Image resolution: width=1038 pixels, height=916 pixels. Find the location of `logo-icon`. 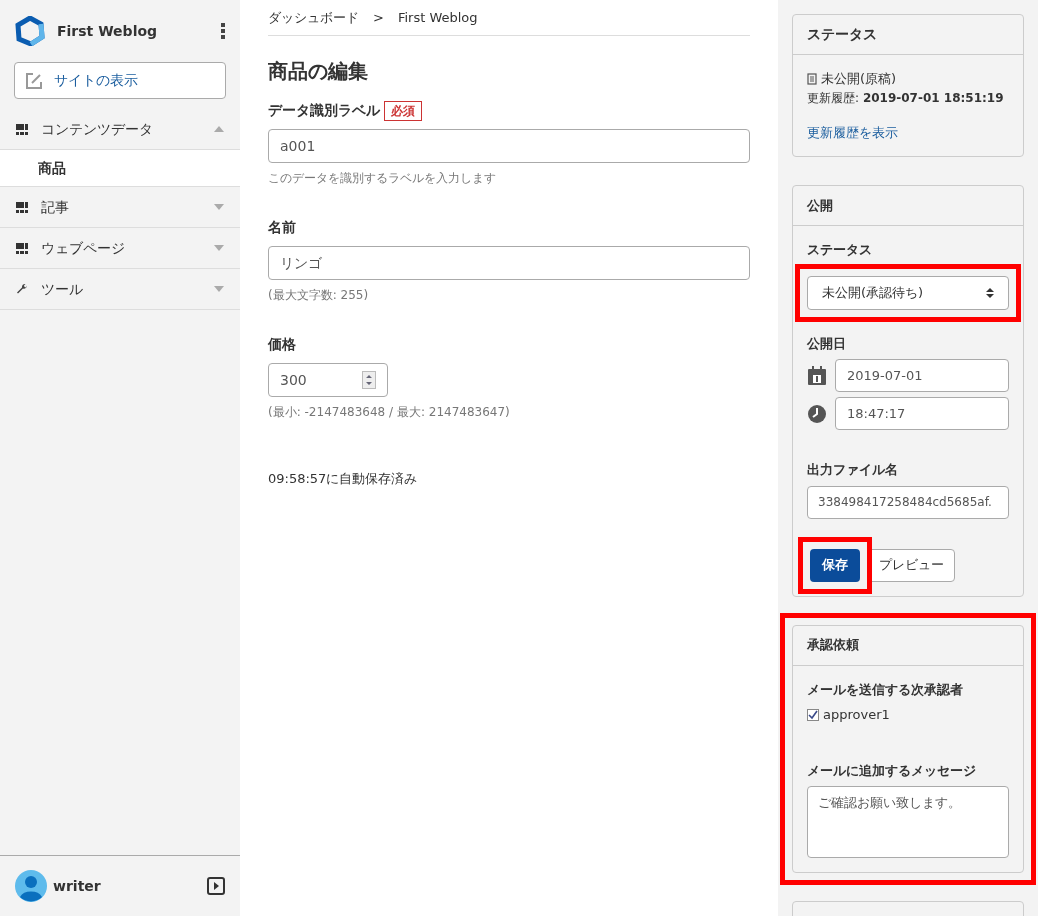

logo-icon is located at coordinates (30, 31).